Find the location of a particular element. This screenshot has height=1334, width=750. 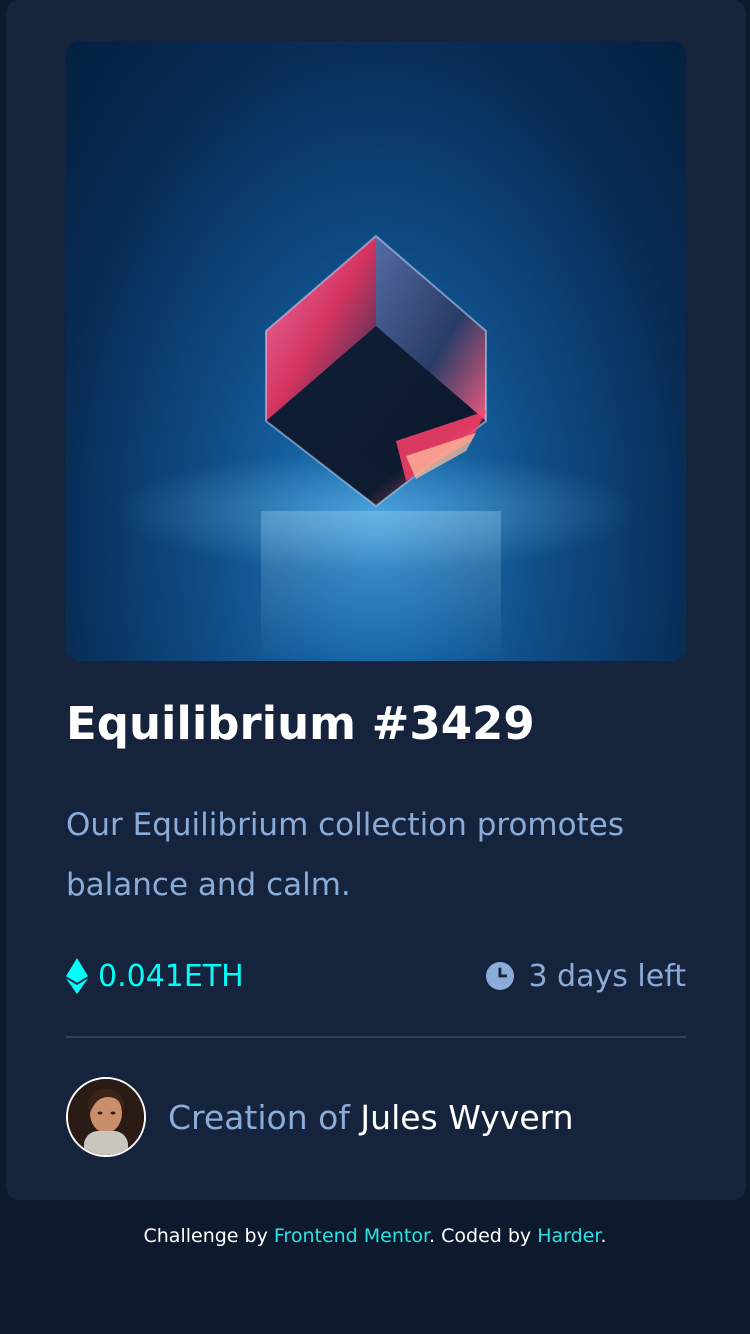

creator-name: Jules Wyvern is located at coordinates (466, 1117).